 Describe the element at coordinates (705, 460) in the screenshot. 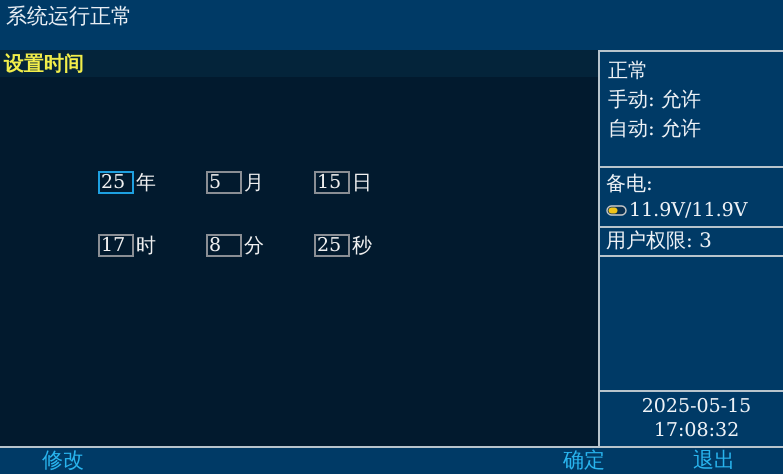

I see `softkey: 退出` at that location.